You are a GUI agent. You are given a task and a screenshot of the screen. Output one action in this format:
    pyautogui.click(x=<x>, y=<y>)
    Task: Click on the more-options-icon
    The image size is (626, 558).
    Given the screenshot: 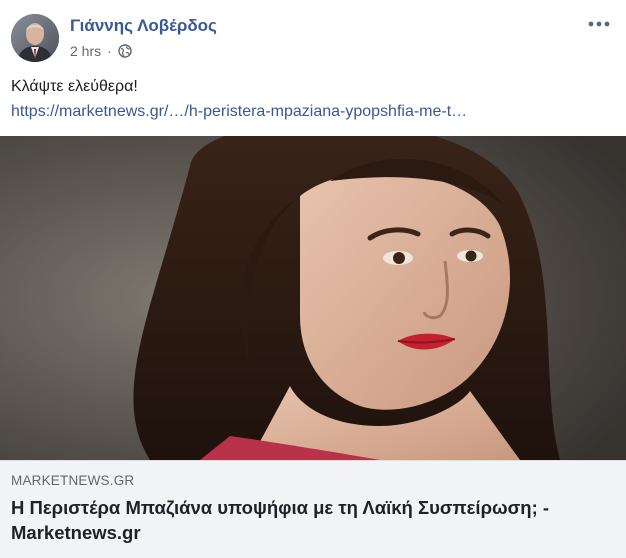 What is the action you would take?
    pyautogui.click(x=599, y=24)
    